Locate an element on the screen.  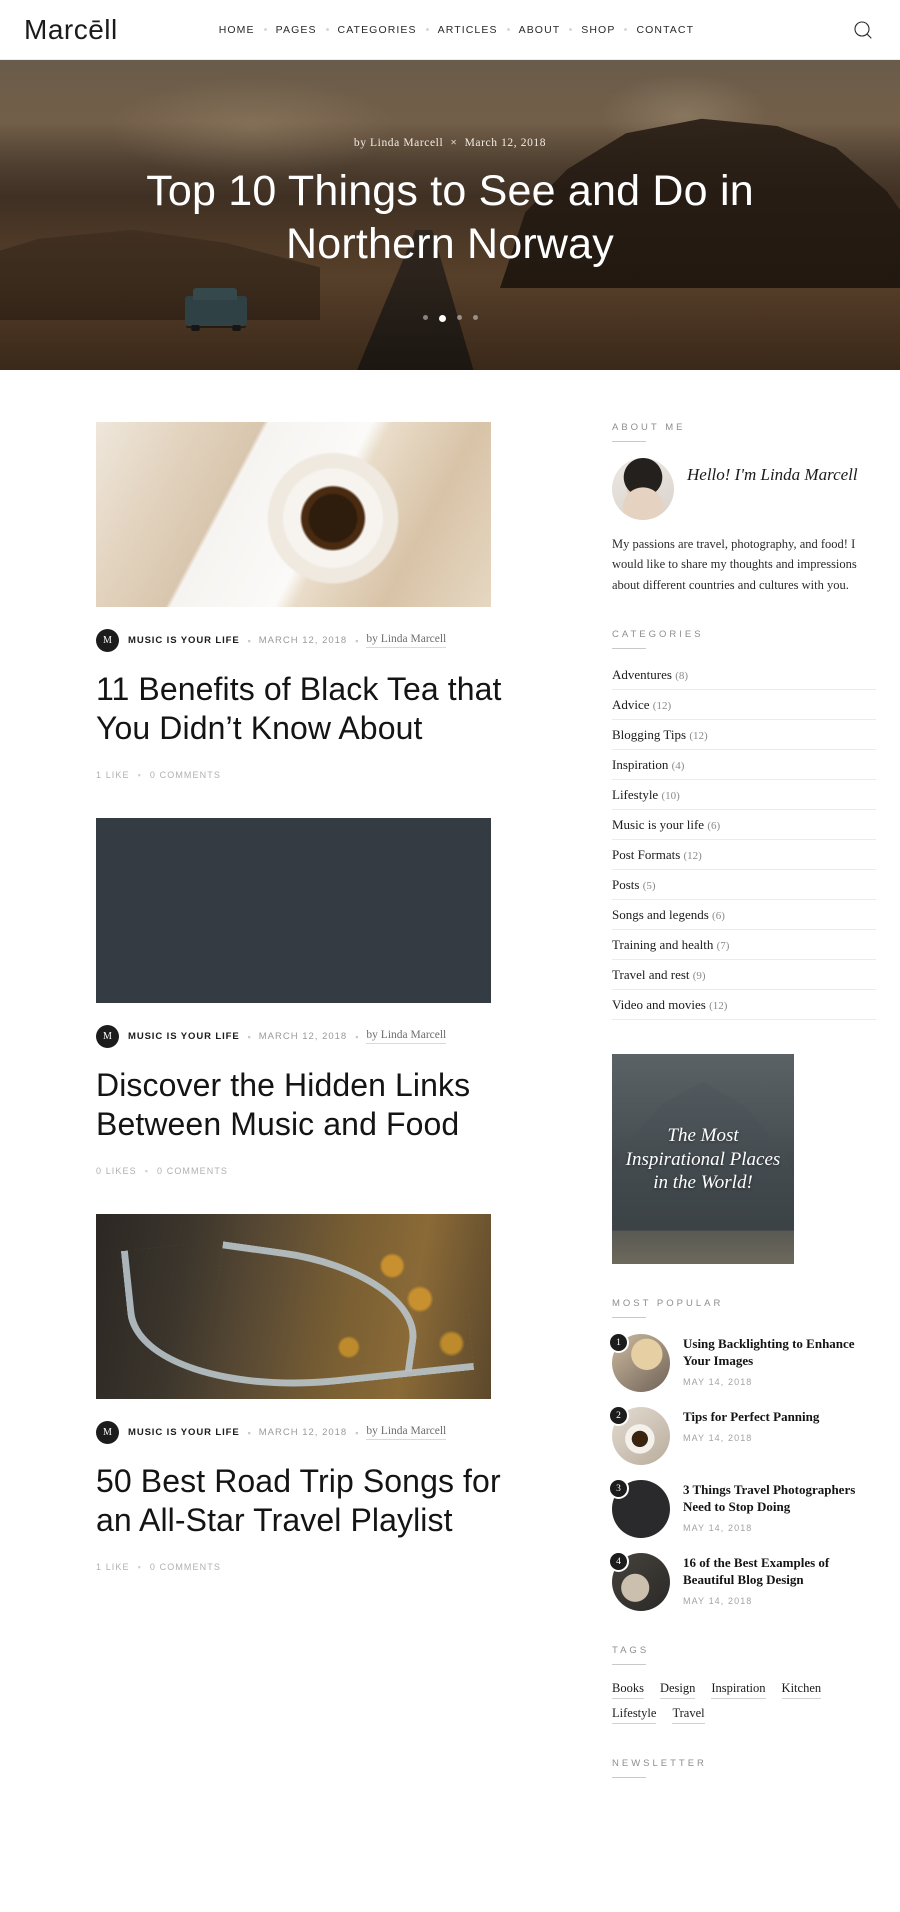
category-item: Blogging Tips (12) is located at coordinates (744, 735).